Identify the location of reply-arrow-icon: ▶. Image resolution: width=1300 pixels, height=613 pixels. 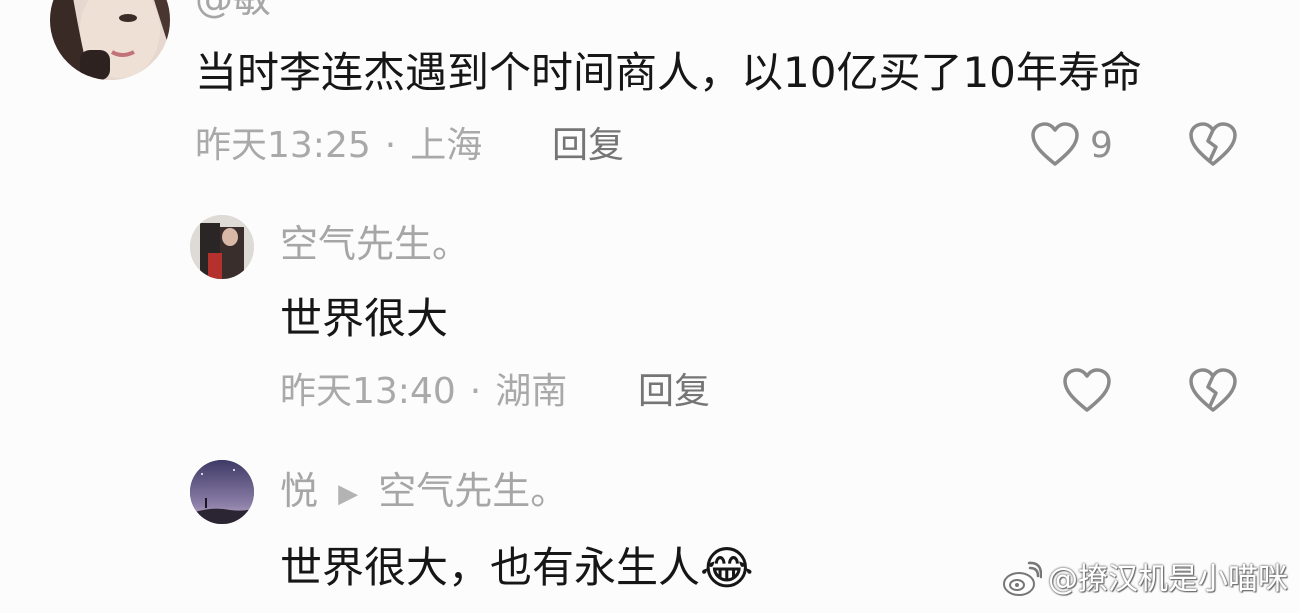
(348, 493).